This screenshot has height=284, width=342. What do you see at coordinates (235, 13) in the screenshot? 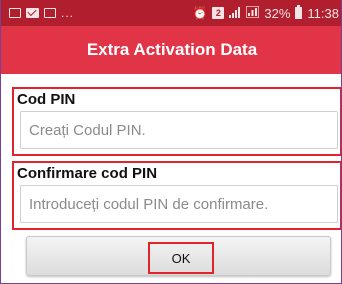
I see `signal-icon` at bounding box center [235, 13].